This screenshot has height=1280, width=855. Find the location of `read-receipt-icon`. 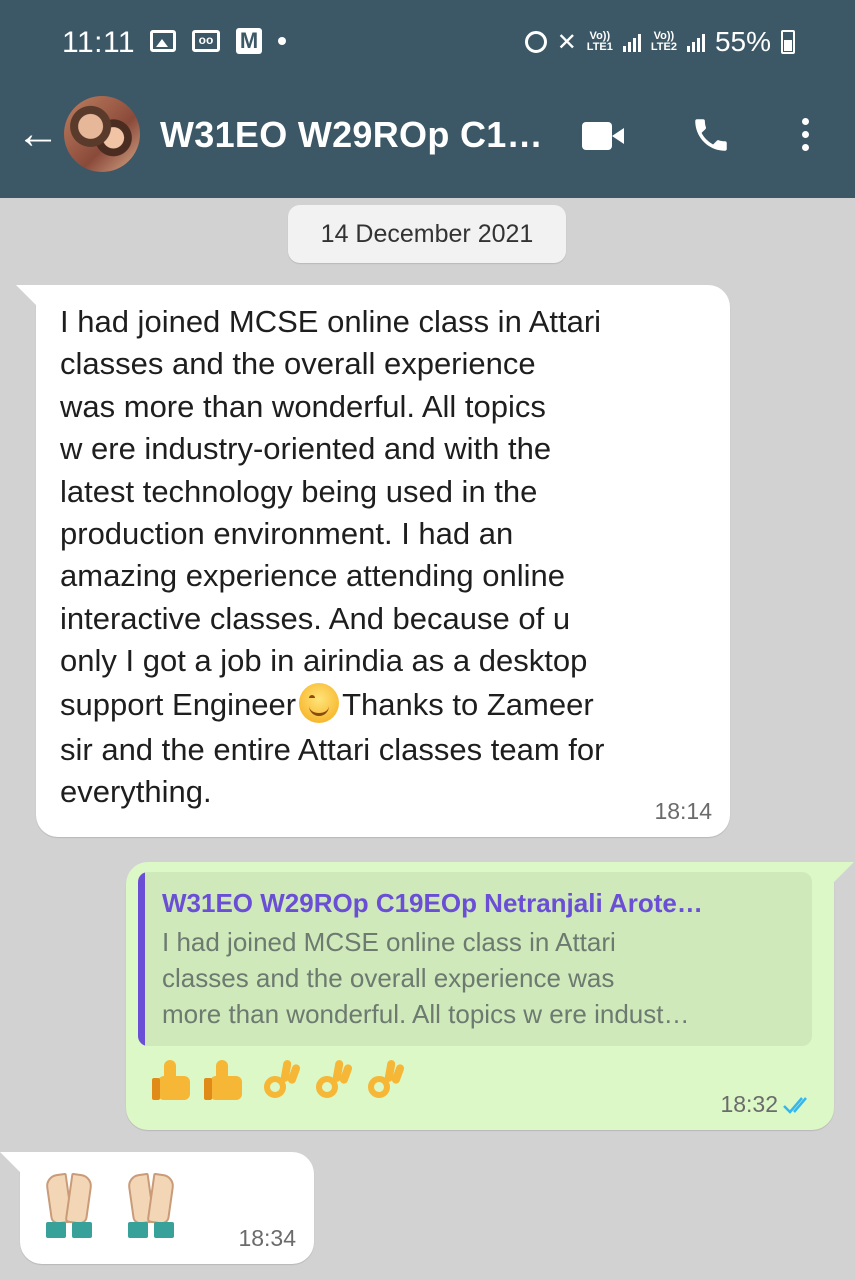

read-receipt-icon is located at coordinates (795, 1105).